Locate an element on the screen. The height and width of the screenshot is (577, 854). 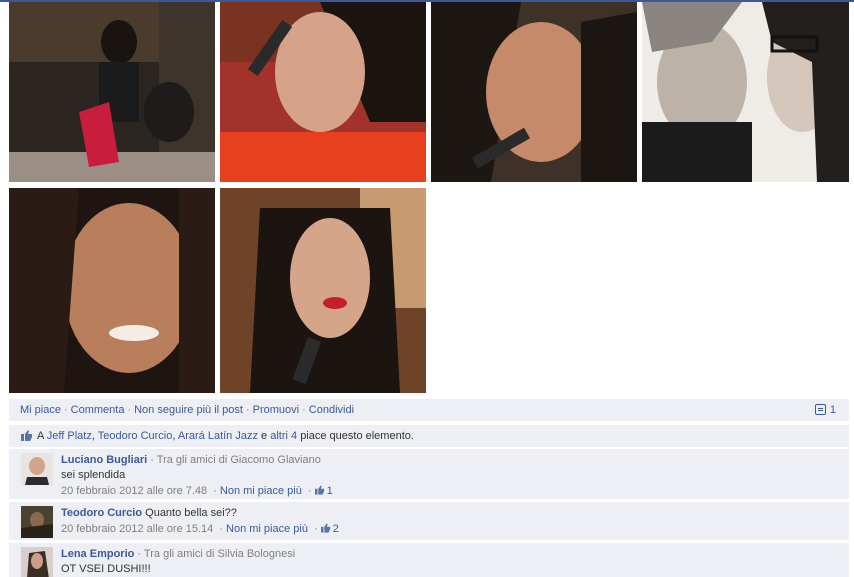
liker-link: Arará Latín Jazz is located at coordinates (218, 436).